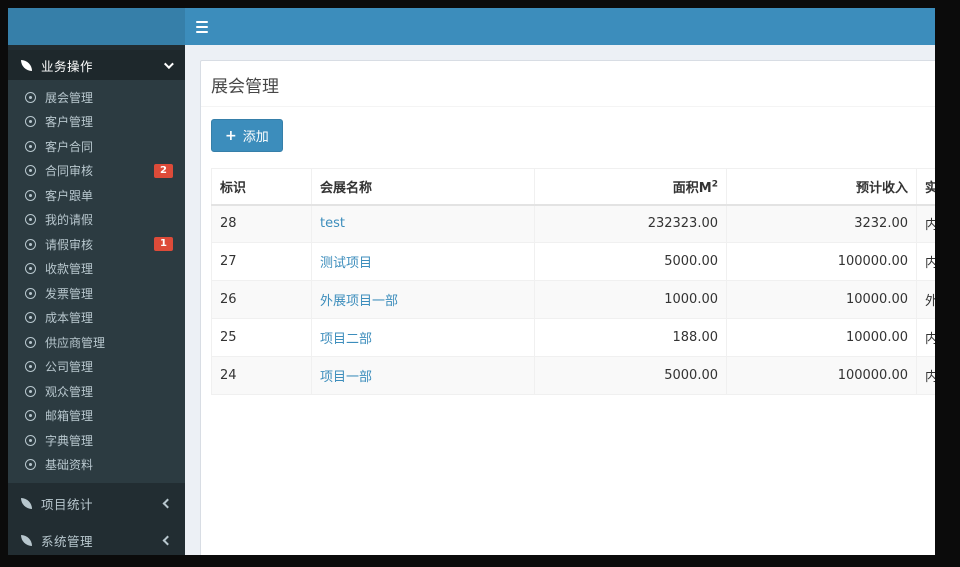 This screenshot has height=567, width=960. I want to click on exhibition-link: test, so click(332, 223).